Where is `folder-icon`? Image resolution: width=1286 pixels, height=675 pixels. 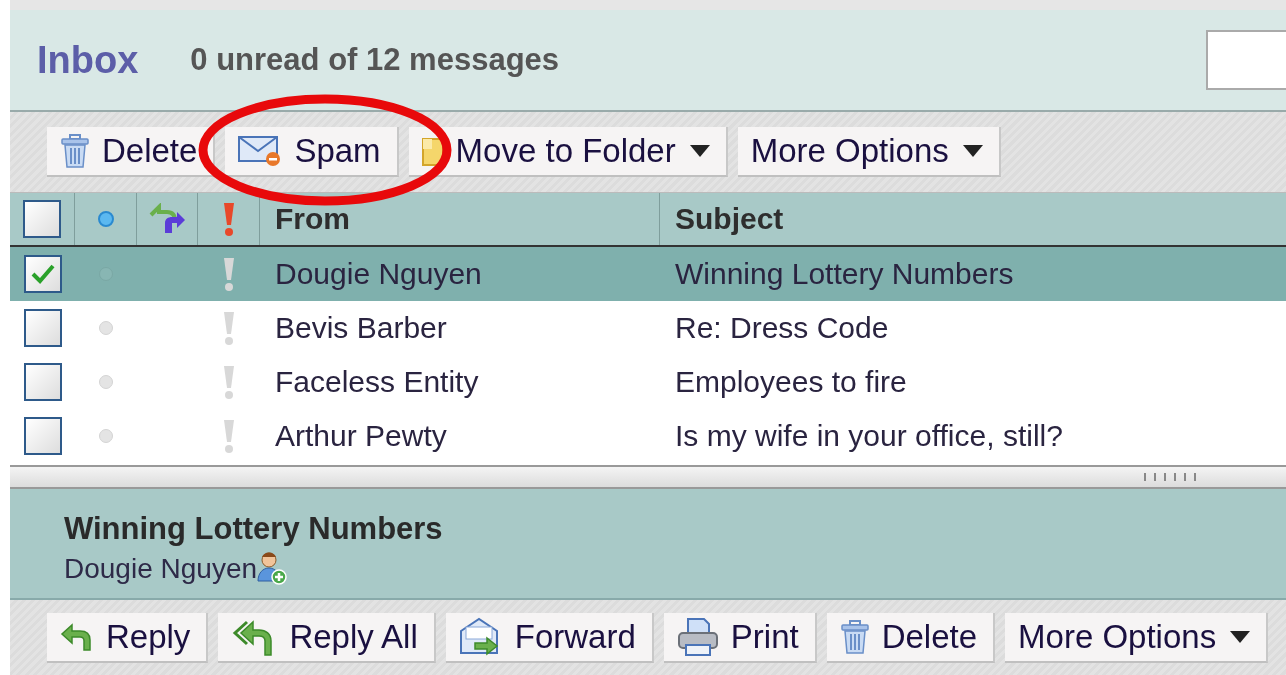 folder-icon is located at coordinates (432, 151).